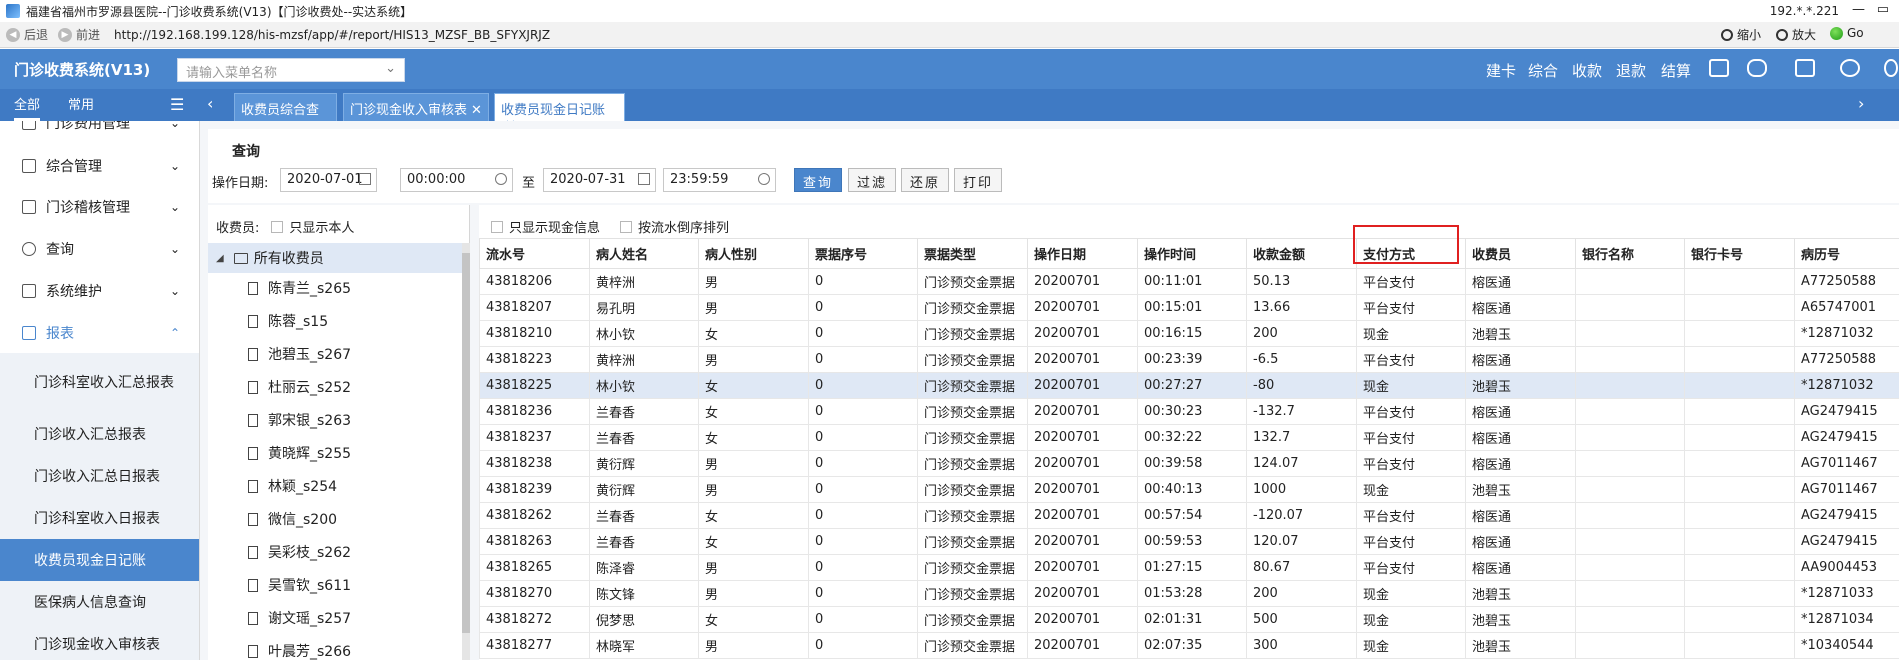 This screenshot has height=666, width=1899. Describe the element at coordinates (925, 180) in the screenshot. I see `reset-button: 还原` at that location.